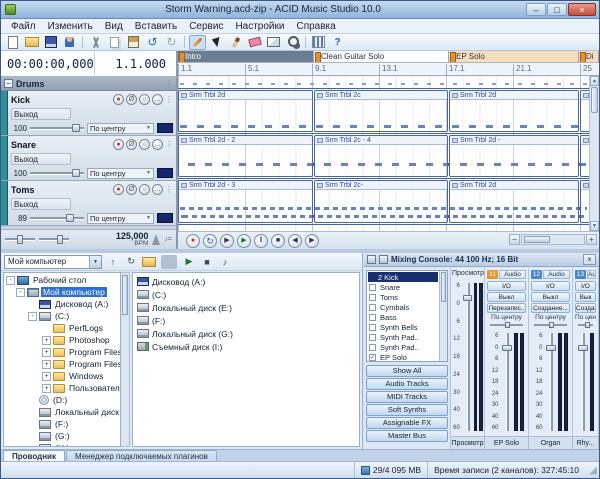  What do you see at coordinates (407, 410) in the screenshot?
I see `filter-button: Soft Synths` at bounding box center [407, 410].